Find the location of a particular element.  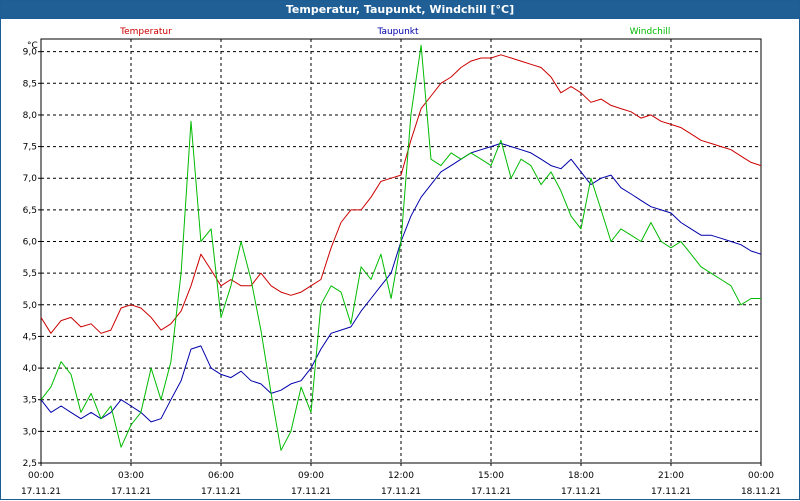

legend-taupunkt: Taupunkt is located at coordinates (397, 32).